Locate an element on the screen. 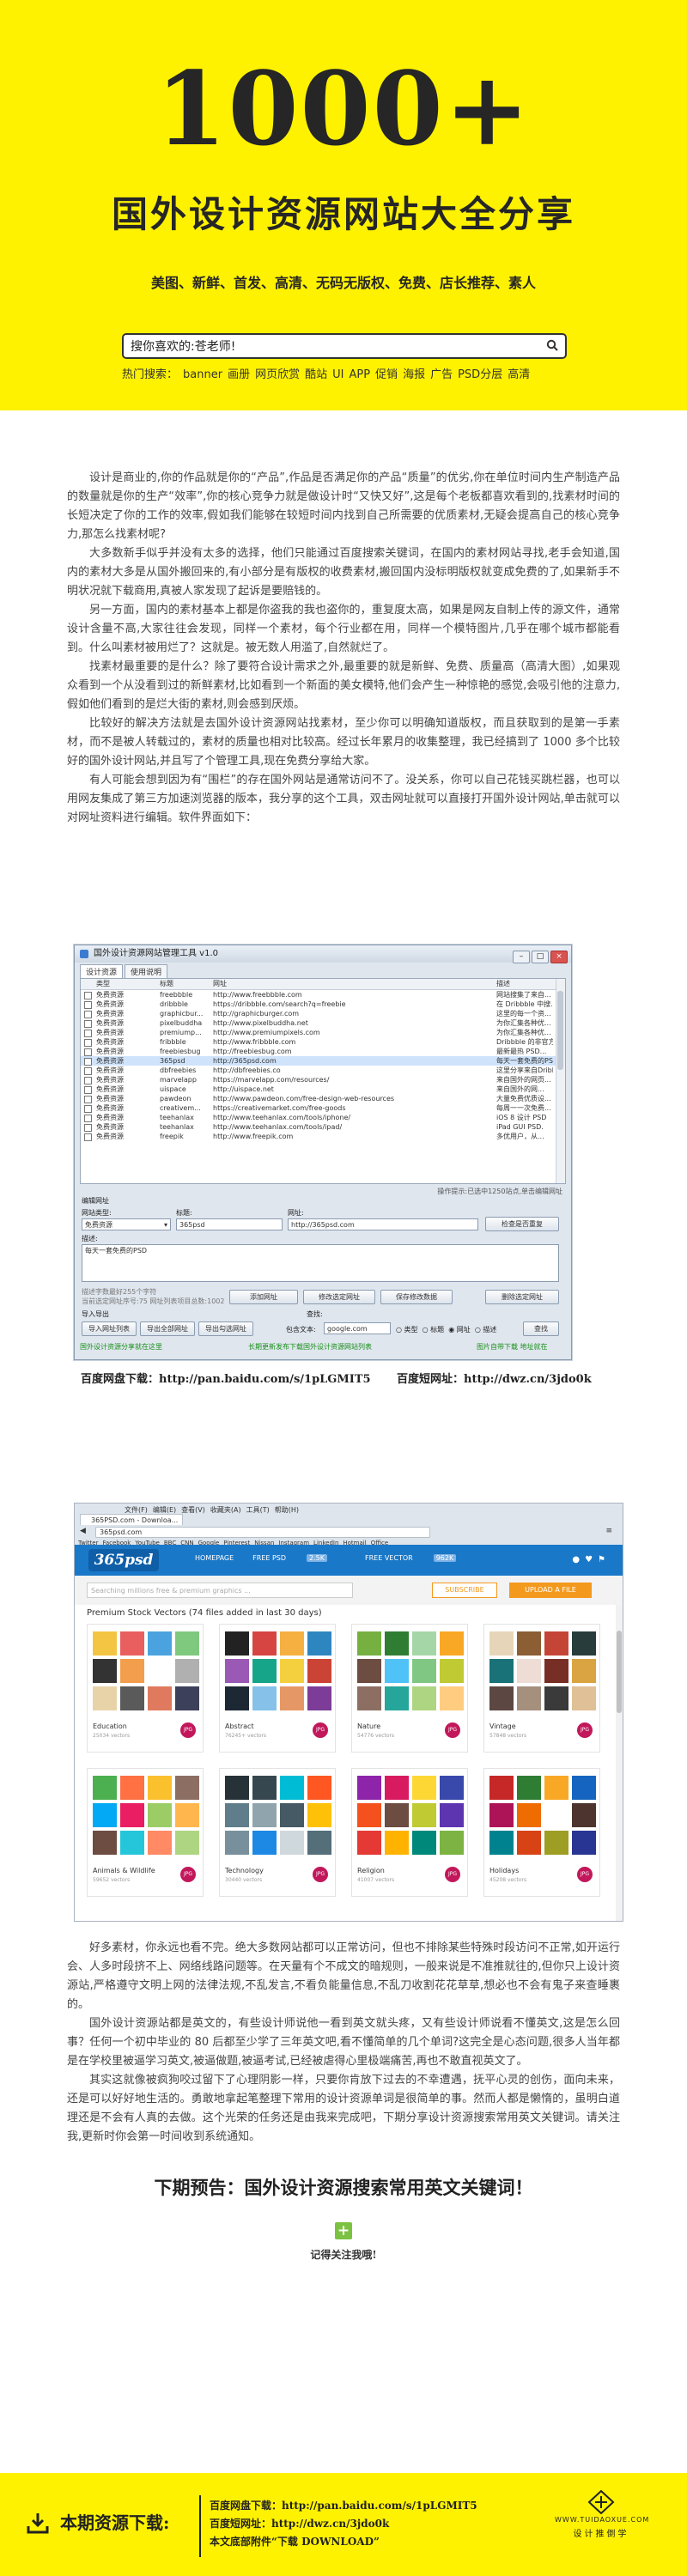 The height and width of the screenshot is (2576, 687). search-text-field: google.com is located at coordinates (357, 1328).